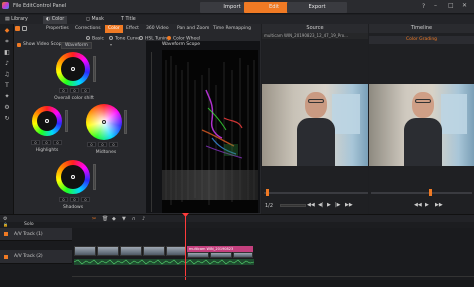 This screenshot has height=287, width=474. What do you see at coordinates (124, 39) in the screenshot?
I see `mode-tone-curve: Tone Curve` at bounding box center [124, 39].